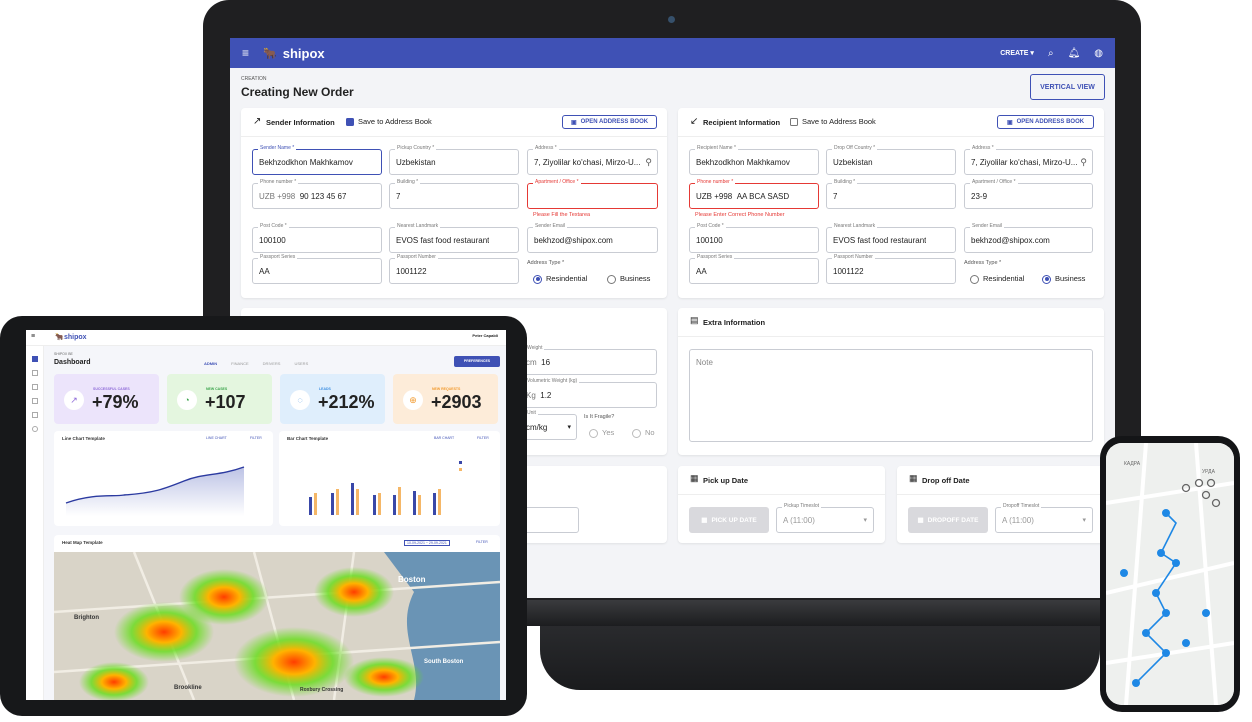 This screenshot has height=722, width=1252. I want to click on recipient-passport-series-field: Passport Series AA, so click(754, 269).